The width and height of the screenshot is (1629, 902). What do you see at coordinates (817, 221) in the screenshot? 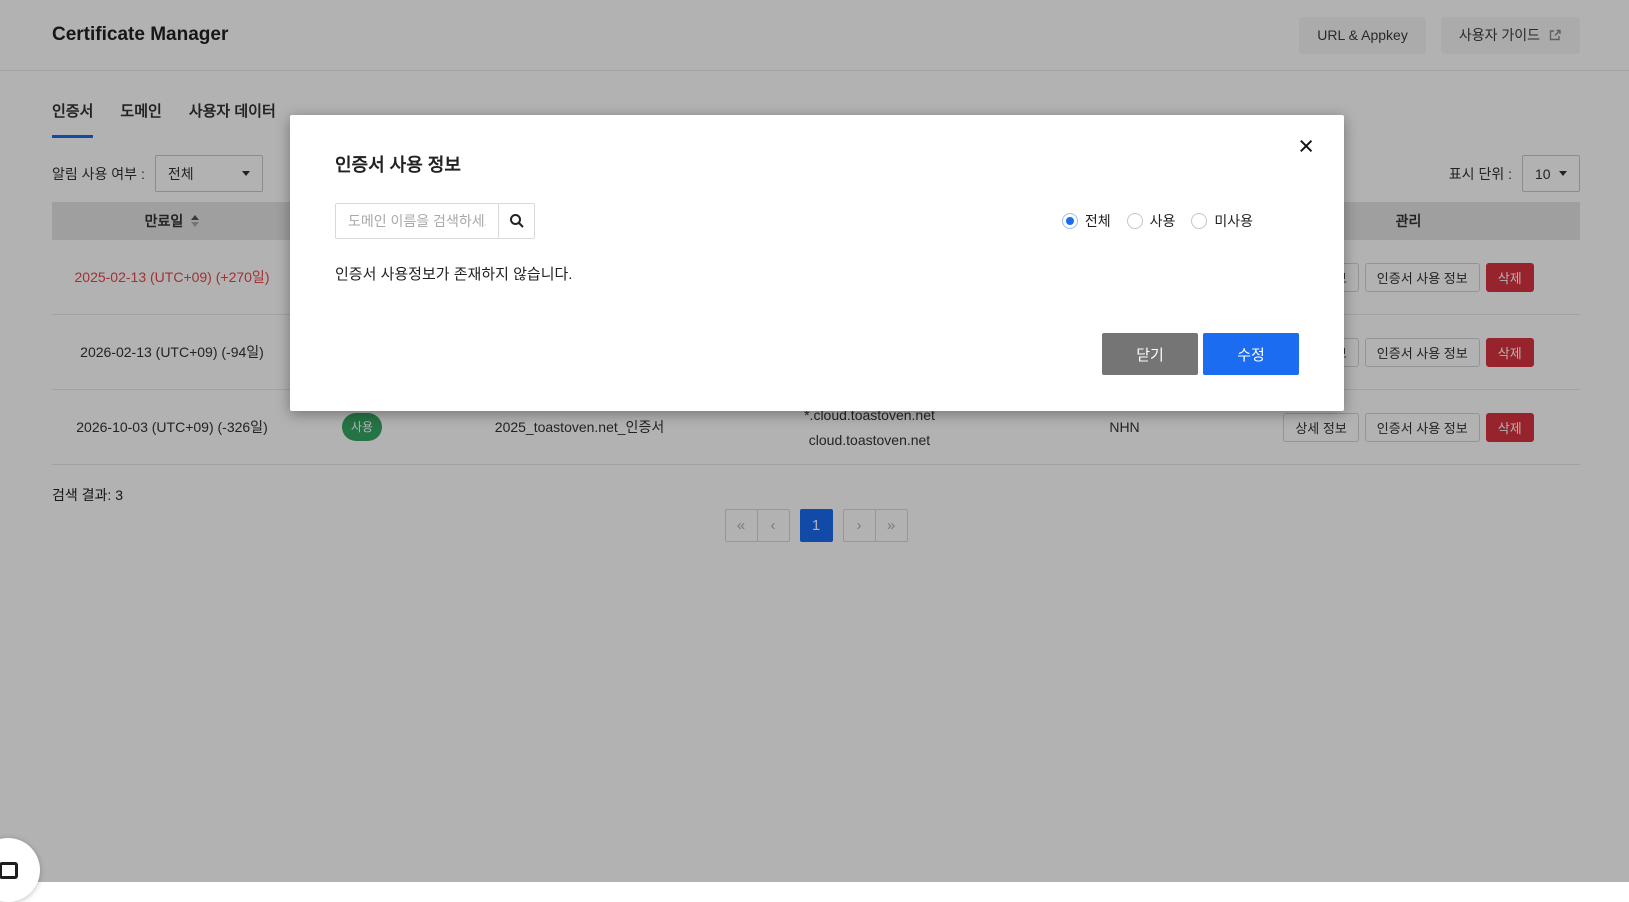
I see `modal-search-row: 전체 사용 미사용` at bounding box center [817, 221].